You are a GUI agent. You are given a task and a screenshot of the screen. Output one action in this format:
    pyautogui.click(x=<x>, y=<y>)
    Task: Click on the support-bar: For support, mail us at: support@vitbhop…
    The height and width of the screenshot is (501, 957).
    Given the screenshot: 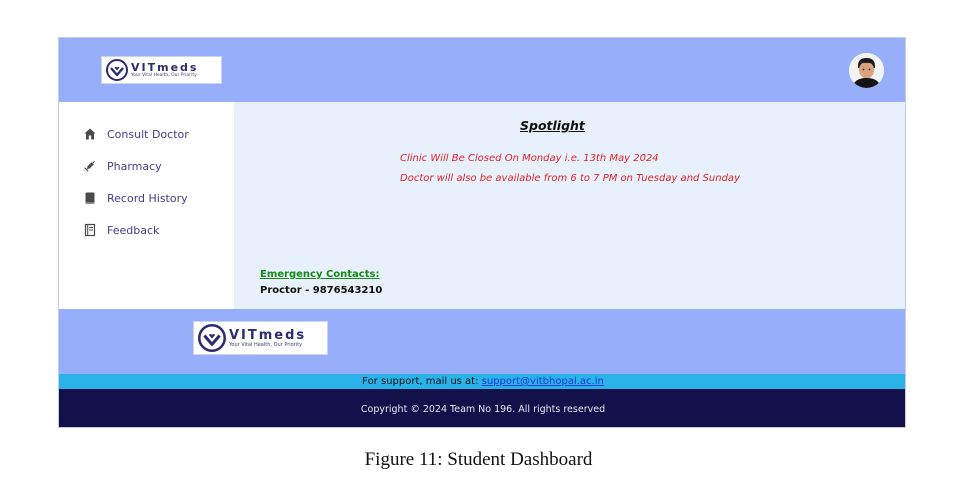 What is the action you would take?
    pyautogui.click(x=482, y=381)
    